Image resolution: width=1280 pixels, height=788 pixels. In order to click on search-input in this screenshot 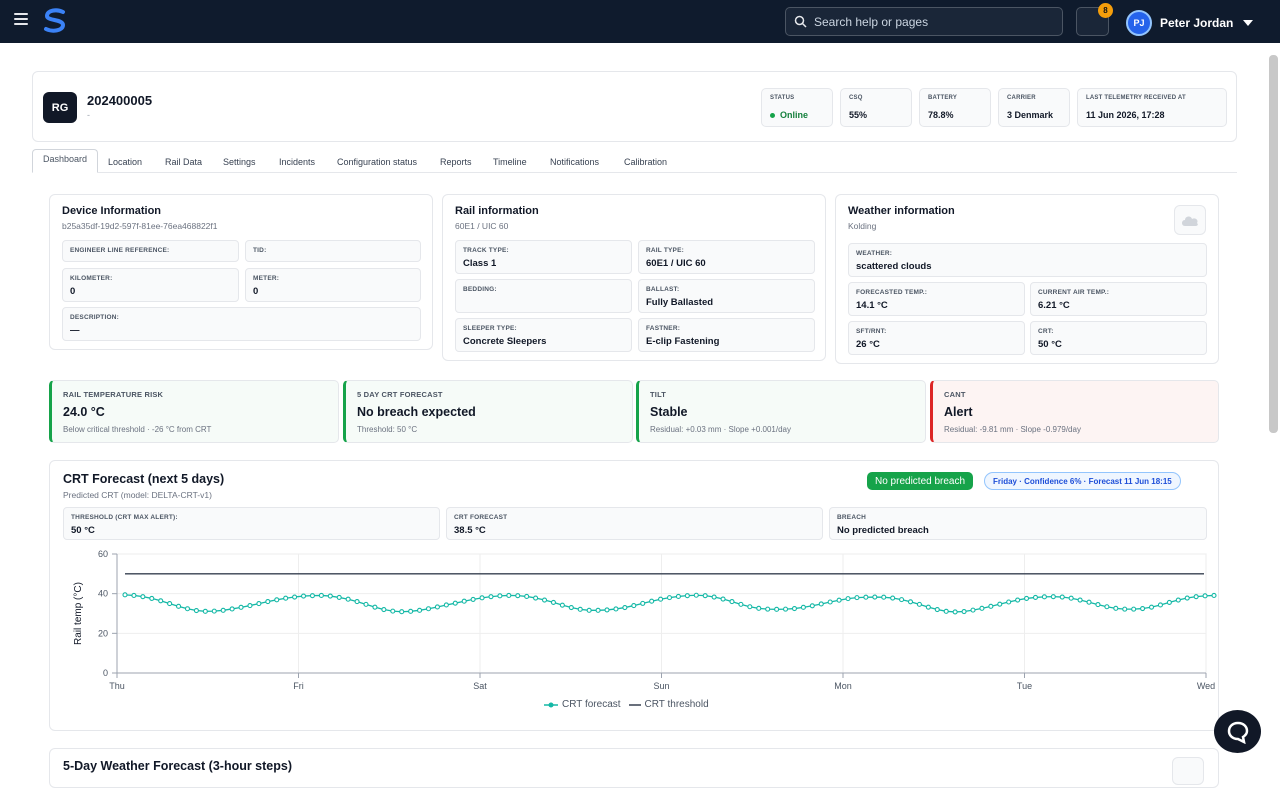, I will do `click(929, 21)`.